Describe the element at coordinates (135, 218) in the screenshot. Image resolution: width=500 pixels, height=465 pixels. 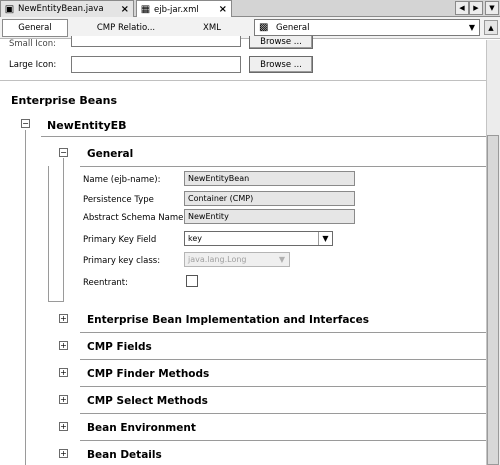
I see `abstract-schema-name-label: Abstract Schema Name:` at that location.